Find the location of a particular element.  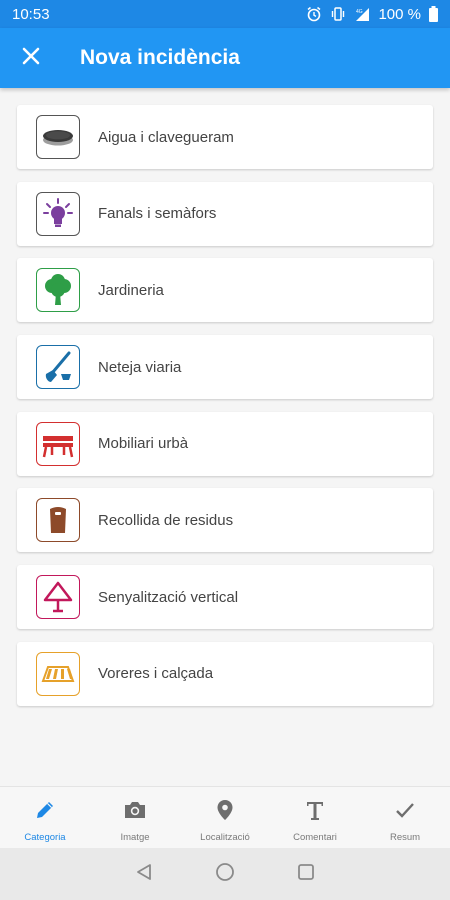

status-time: 10:53 is located at coordinates (31, 14).